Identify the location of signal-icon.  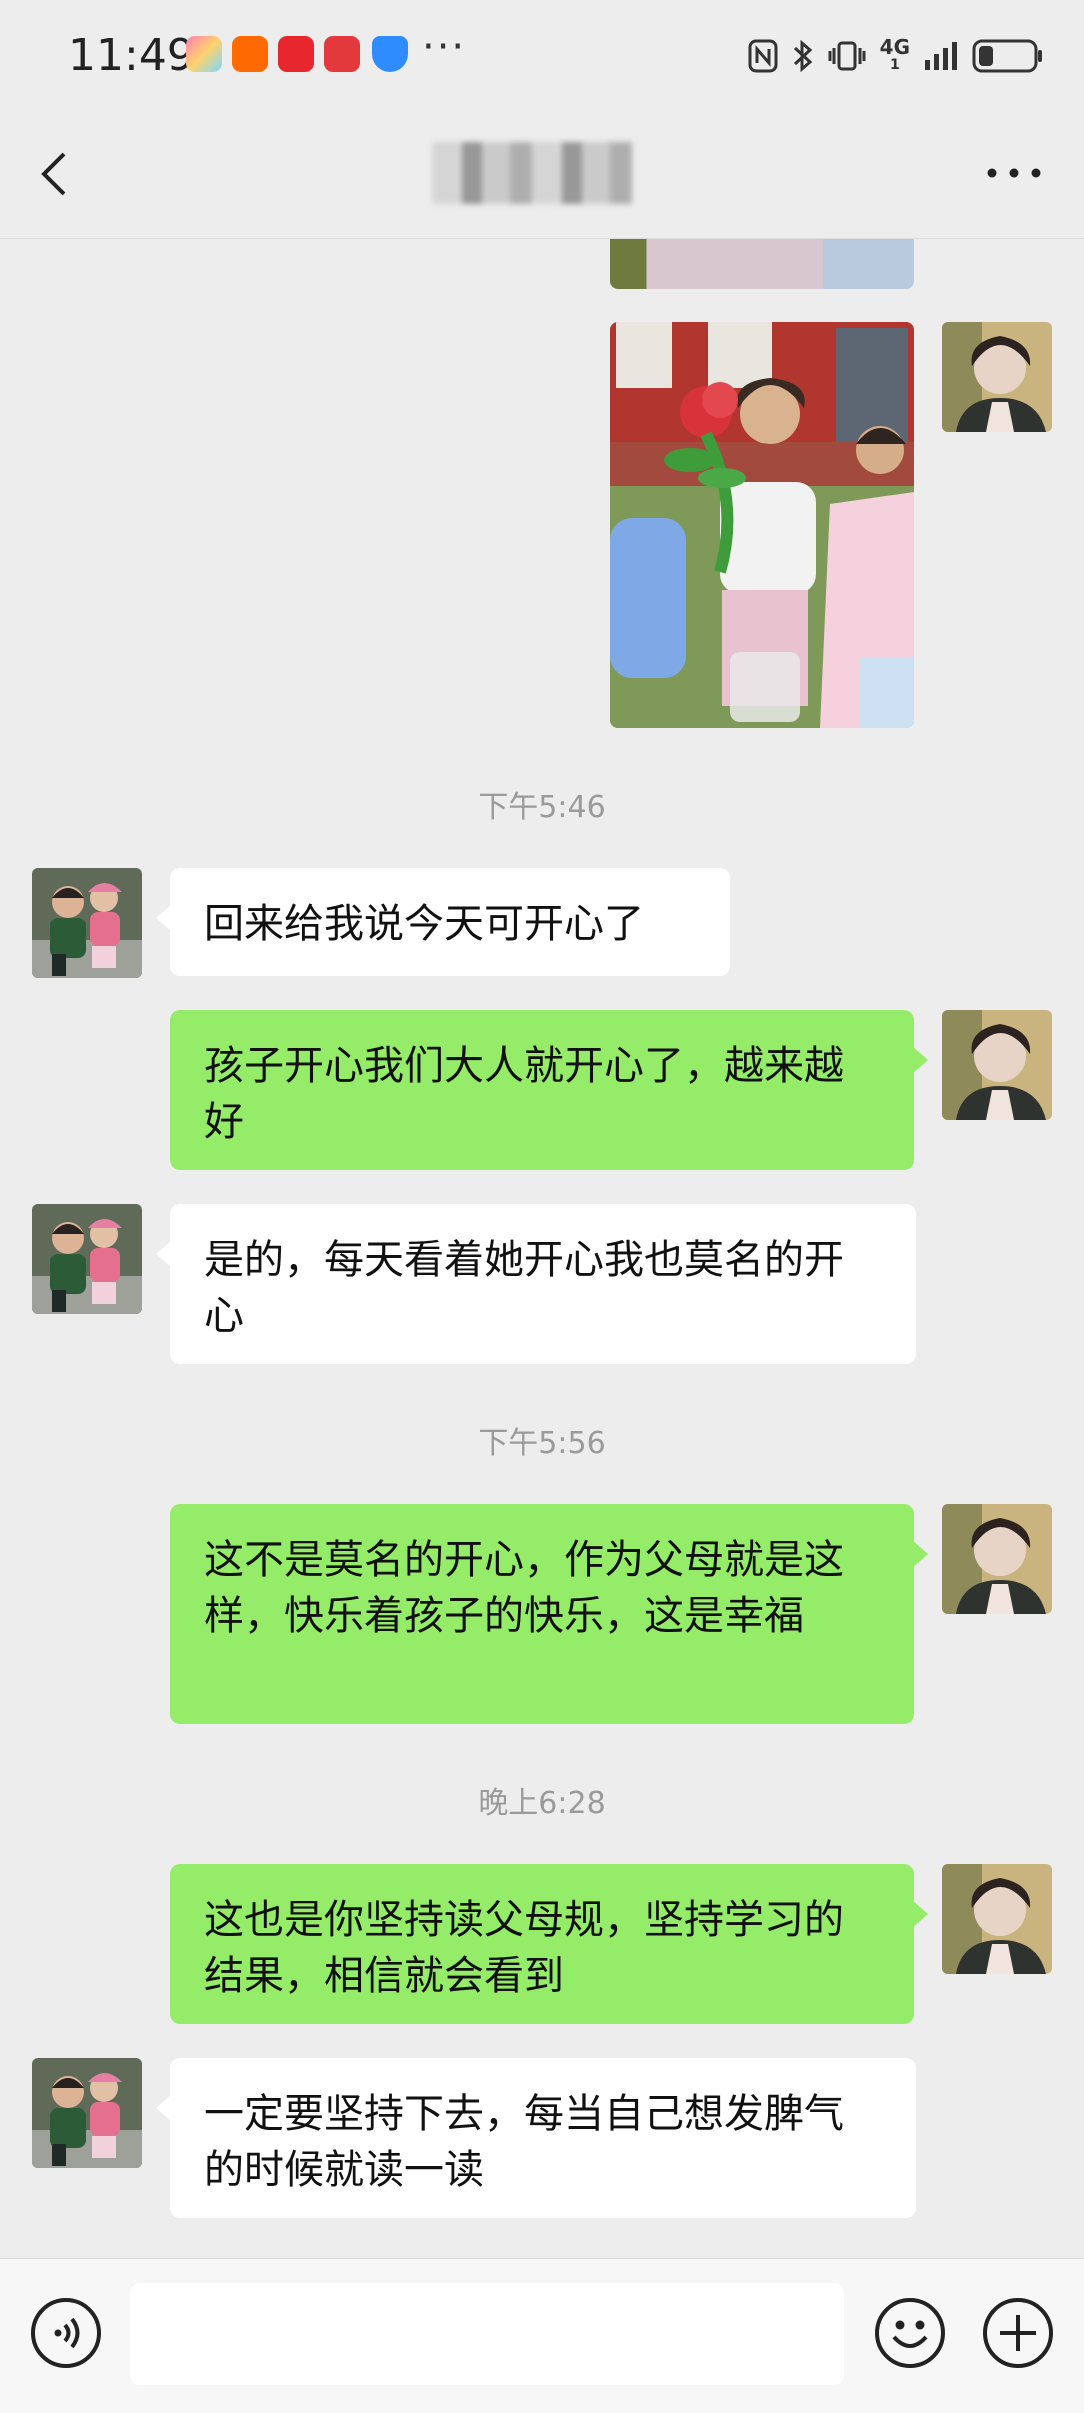
(941, 56).